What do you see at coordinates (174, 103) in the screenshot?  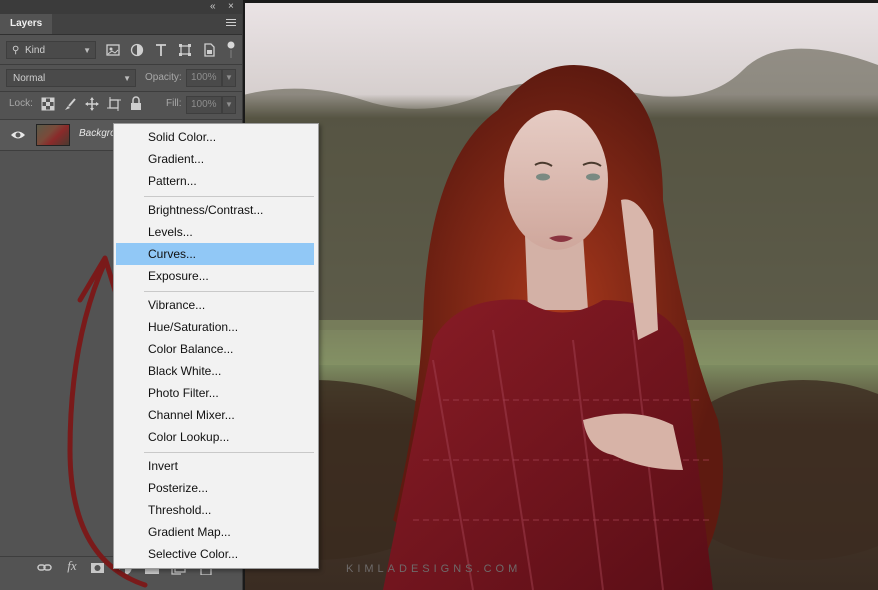 I see `fill-label: Fill:` at bounding box center [174, 103].